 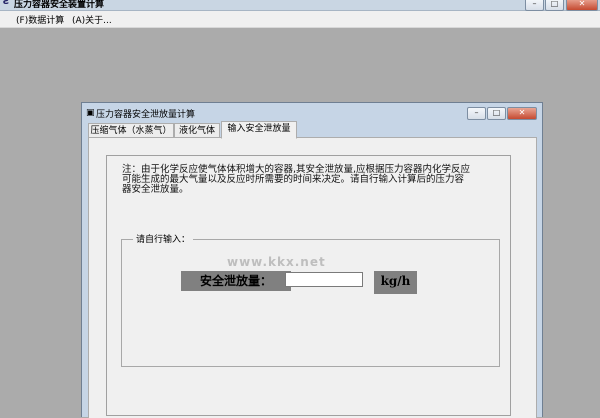 I want to click on maximize-button: □, so click(x=554, y=5).